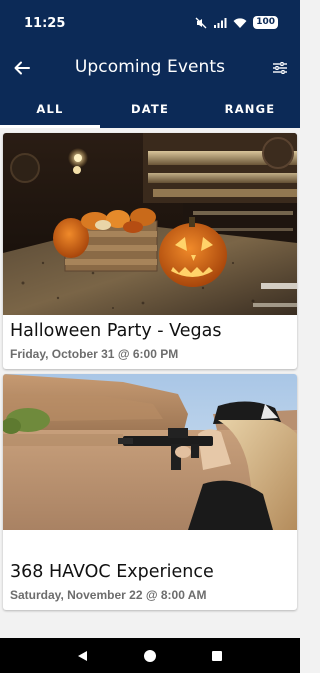 The width and height of the screenshot is (320, 673). I want to click on tab-date: DATE, so click(150, 109).